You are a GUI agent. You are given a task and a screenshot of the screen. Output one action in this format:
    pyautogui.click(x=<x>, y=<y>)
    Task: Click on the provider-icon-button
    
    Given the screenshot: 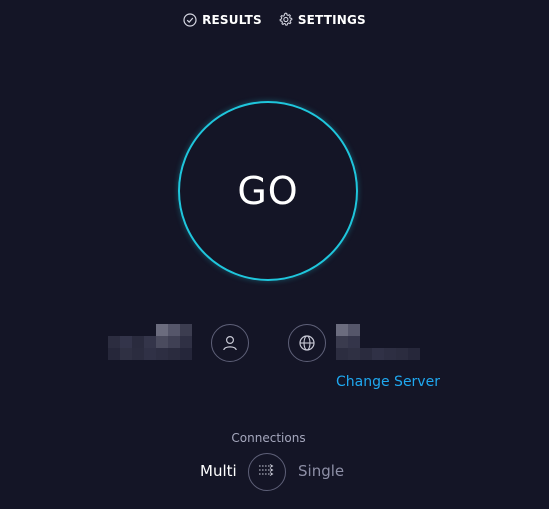 What is the action you would take?
    pyautogui.click(x=230, y=343)
    